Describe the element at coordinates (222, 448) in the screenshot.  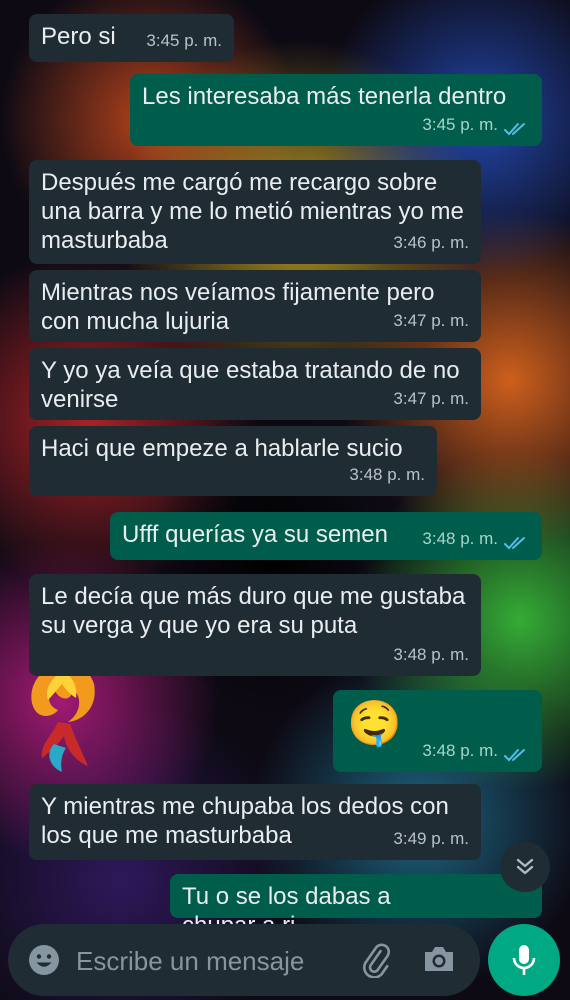
I see `message-text: Haci que empeze a hablarle sucio` at that location.